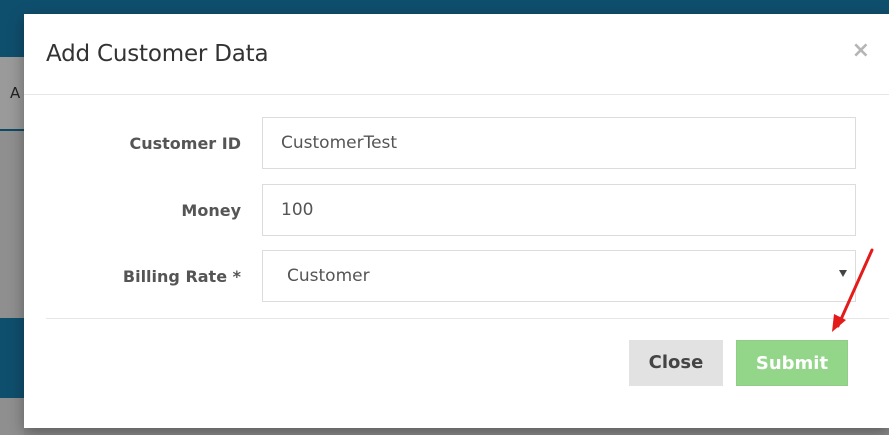 This screenshot has width=889, height=435. I want to click on close-icon: ×, so click(861, 50).